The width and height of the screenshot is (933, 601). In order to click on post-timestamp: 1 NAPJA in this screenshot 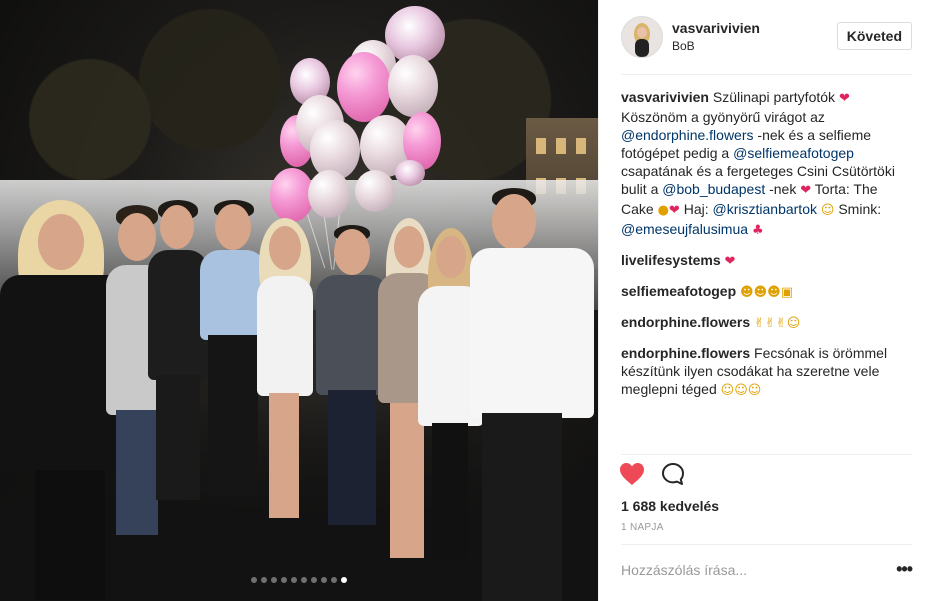, I will do `click(642, 527)`.